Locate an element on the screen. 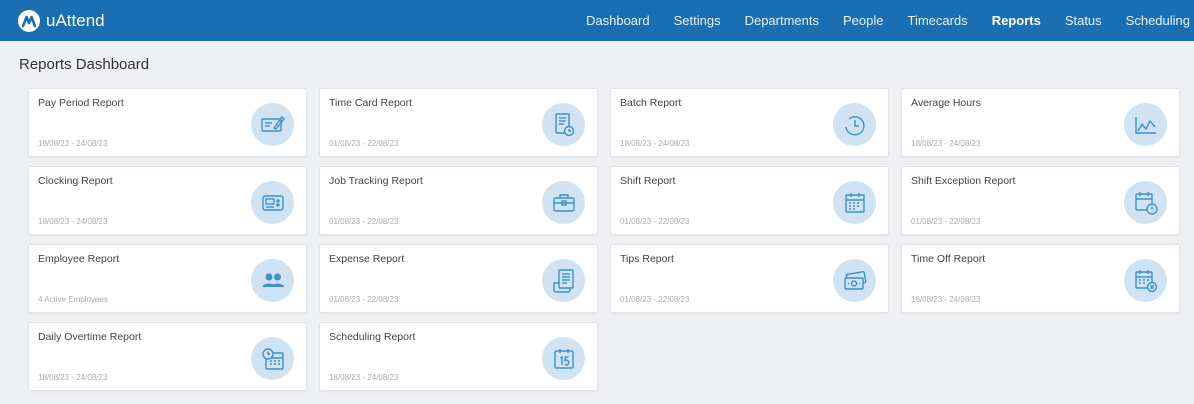 The width and height of the screenshot is (1194, 404). nav-departments: Departments is located at coordinates (782, 20).